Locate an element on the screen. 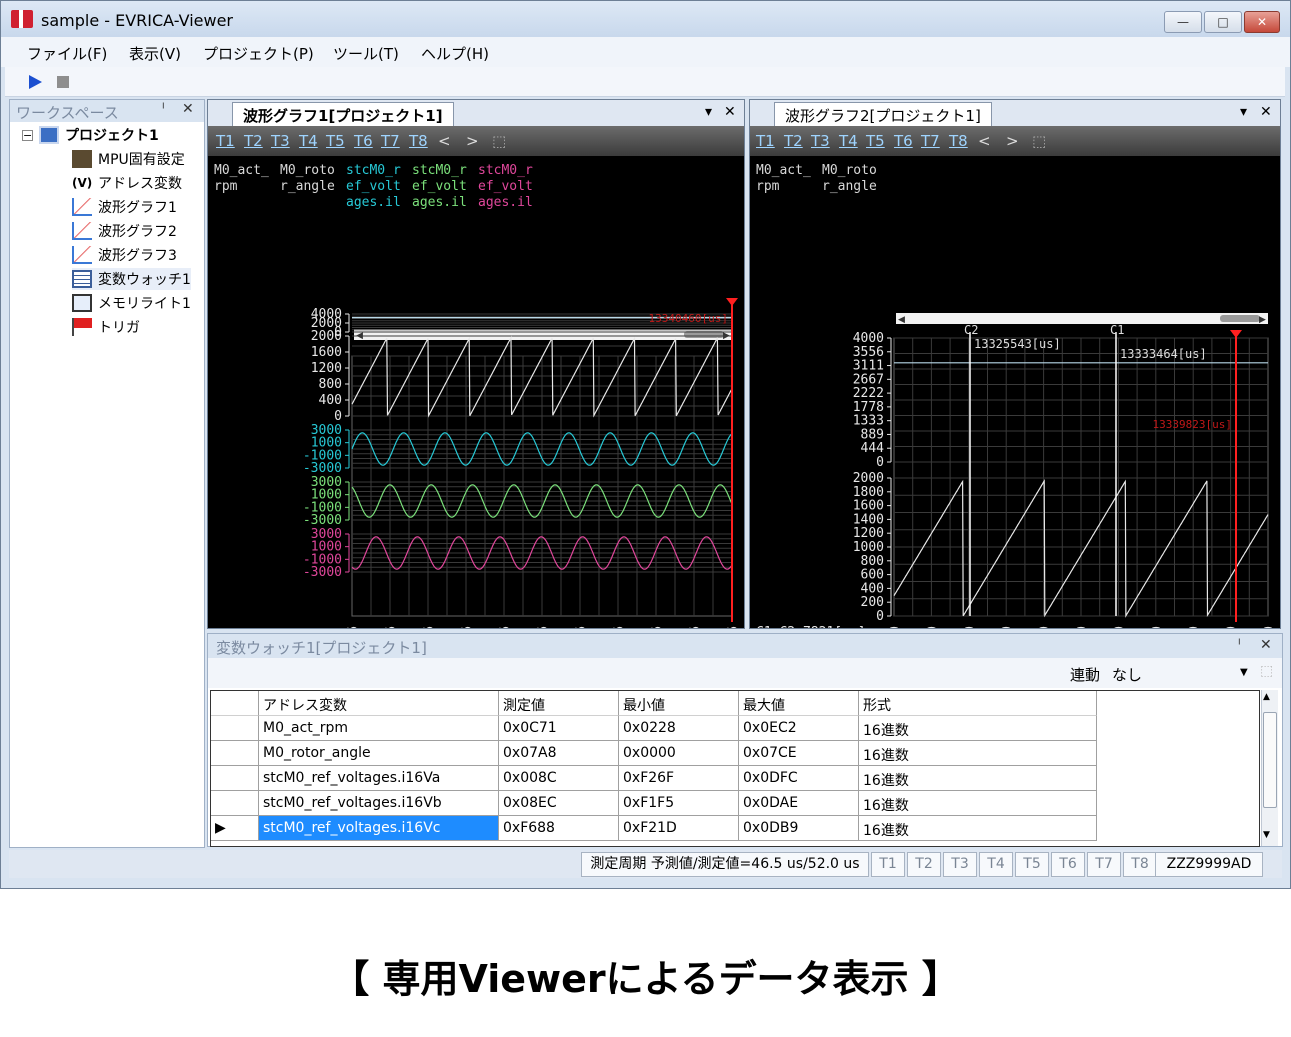 The width and height of the screenshot is (1291, 1037). scroll-thumb is located at coordinates (1270, 760).